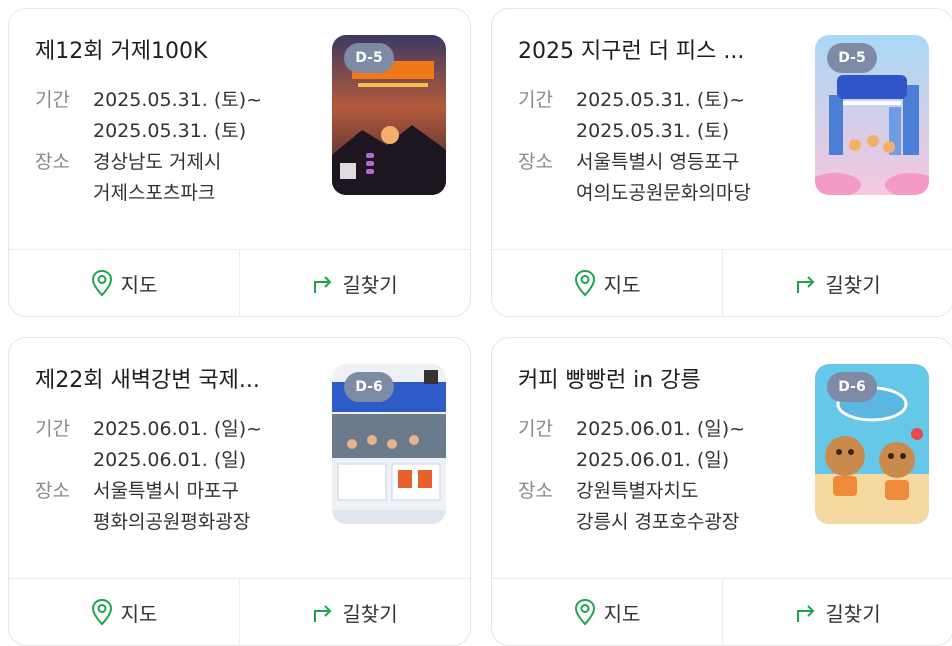 The width and height of the screenshot is (952, 646). What do you see at coordinates (166, 491) in the screenshot?
I see `place-line1: 서울특별시 마포구` at bounding box center [166, 491].